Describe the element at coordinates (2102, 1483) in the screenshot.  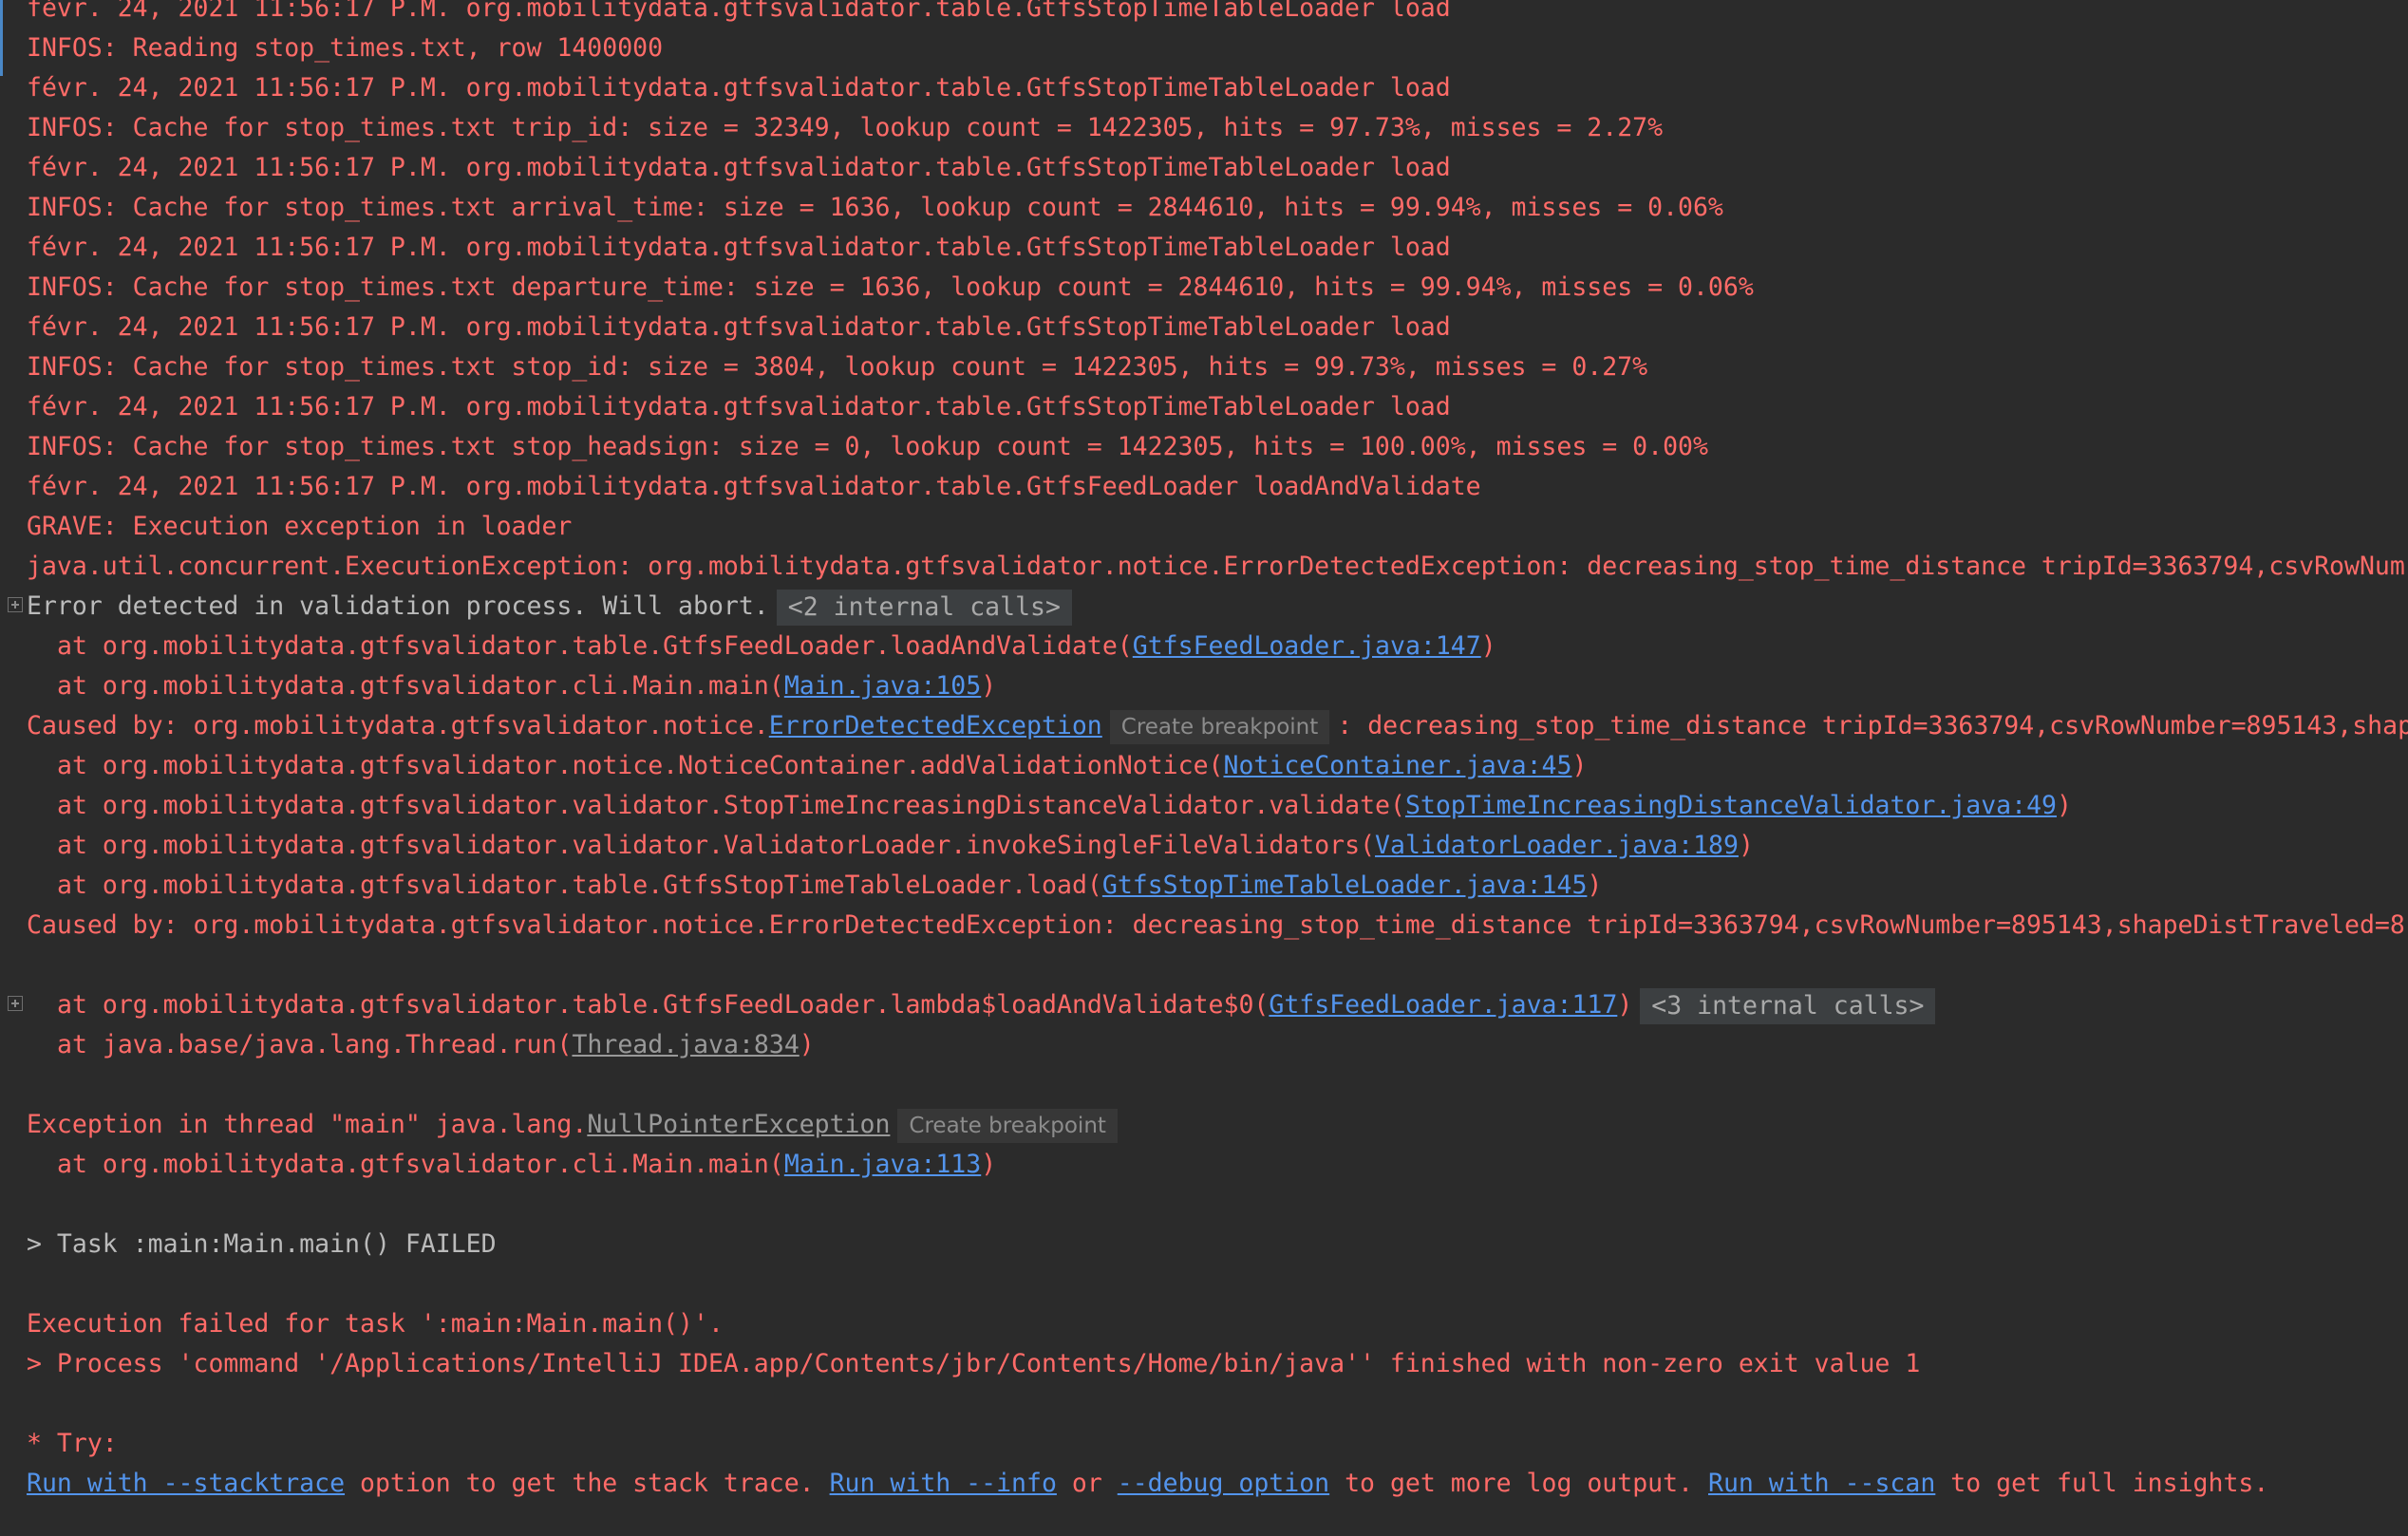
I see `try-text: to get full insights.` at that location.